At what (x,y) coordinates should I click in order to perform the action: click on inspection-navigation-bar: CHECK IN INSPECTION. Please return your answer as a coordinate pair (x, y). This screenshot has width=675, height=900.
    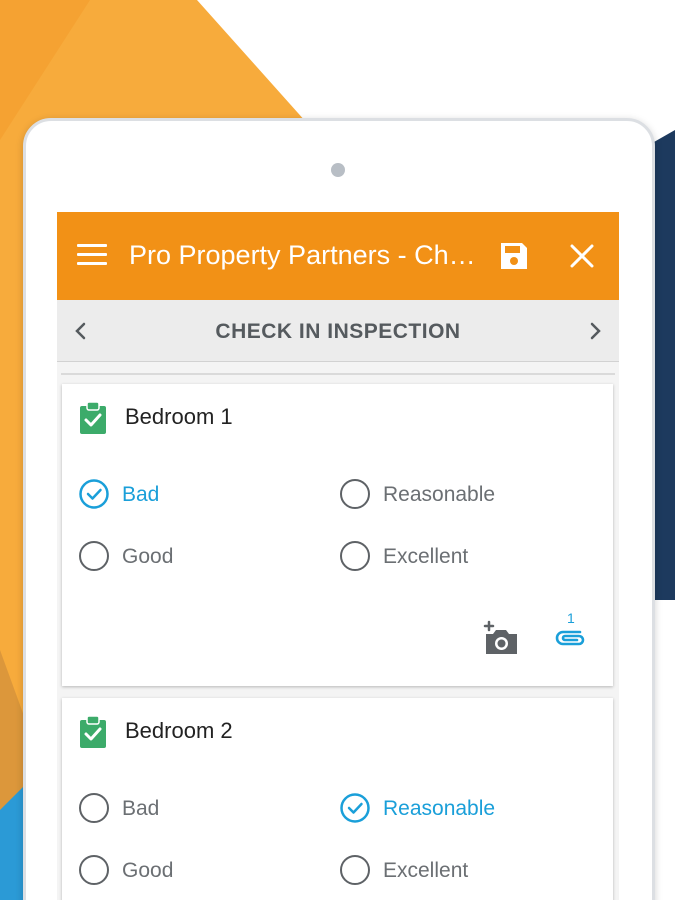
    Looking at the image, I should click on (338, 331).